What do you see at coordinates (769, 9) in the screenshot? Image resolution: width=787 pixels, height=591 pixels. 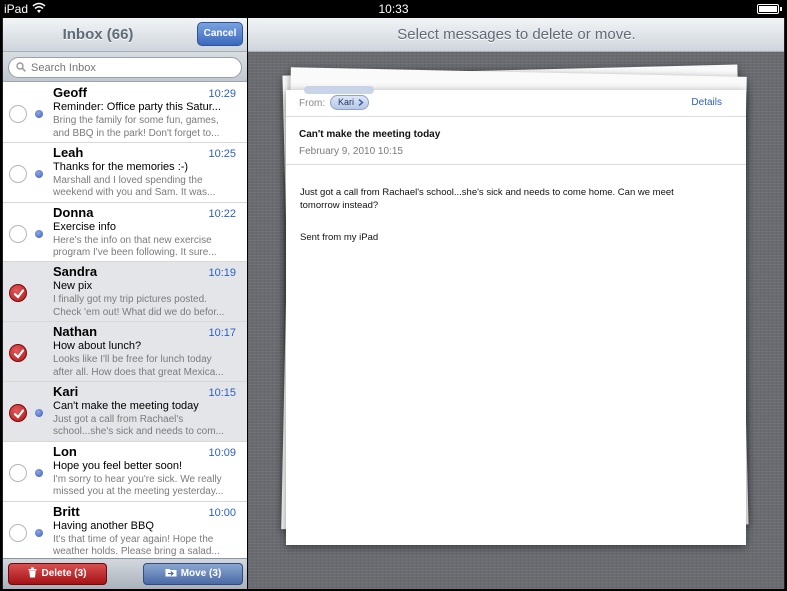 I see `battery-icon` at bounding box center [769, 9].